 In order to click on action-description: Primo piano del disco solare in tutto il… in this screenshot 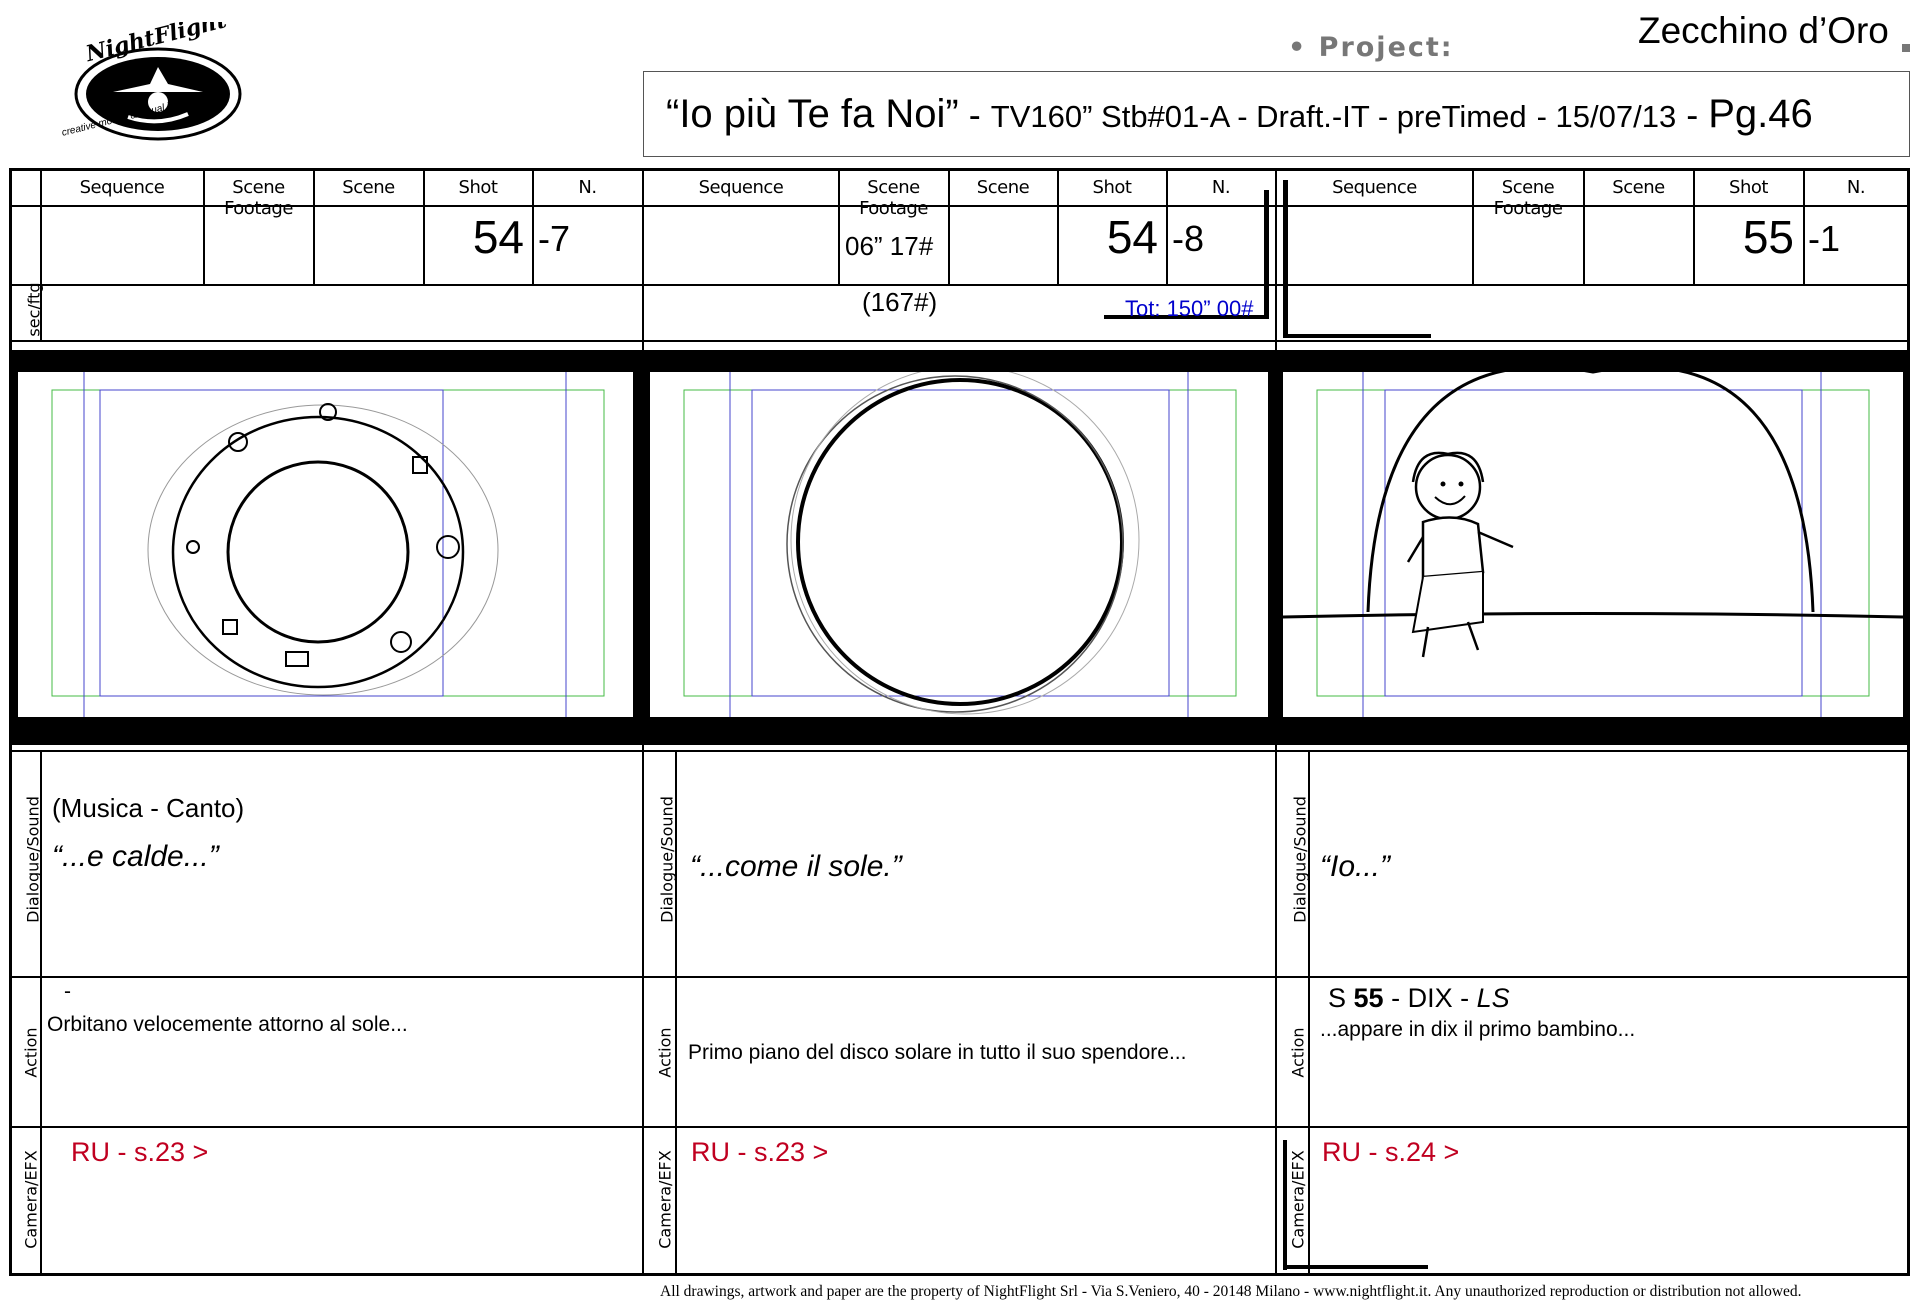, I will do `click(937, 1052)`.